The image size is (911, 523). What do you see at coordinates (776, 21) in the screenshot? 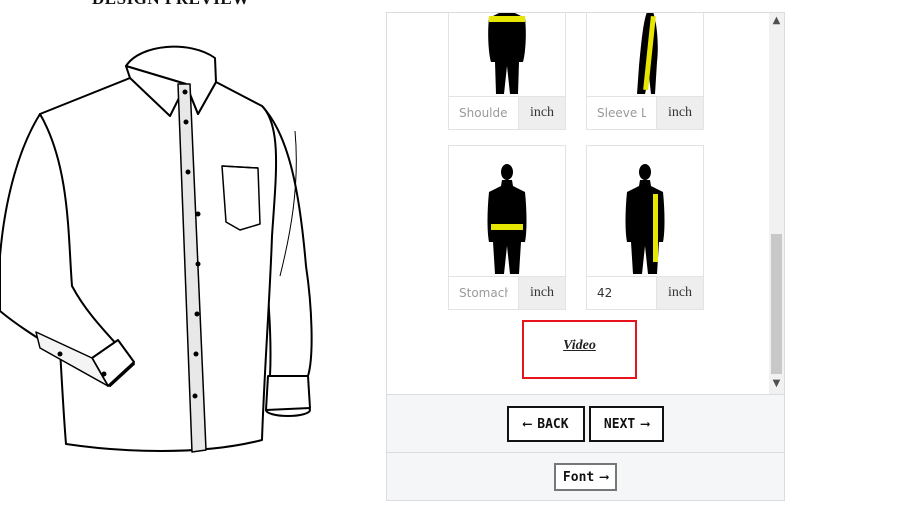
I see `scroll-up-arrow-icon: ▲` at bounding box center [776, 21].